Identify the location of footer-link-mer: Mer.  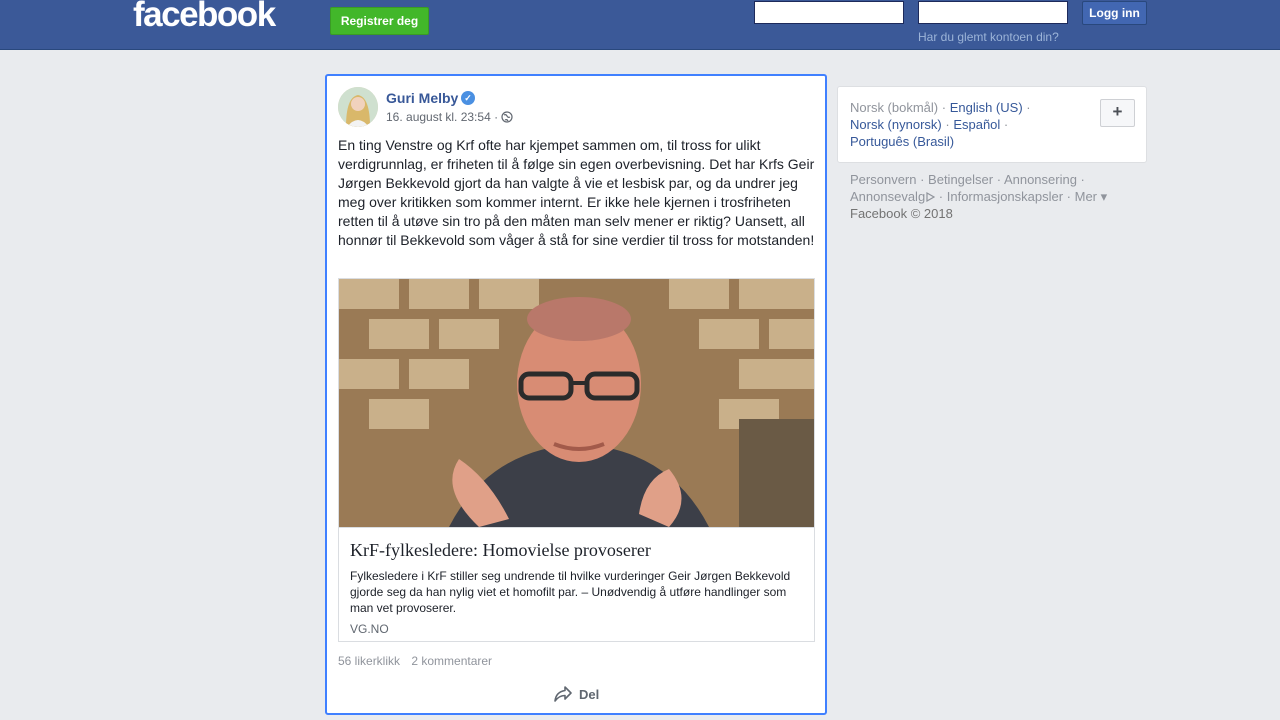
(1086, 196).